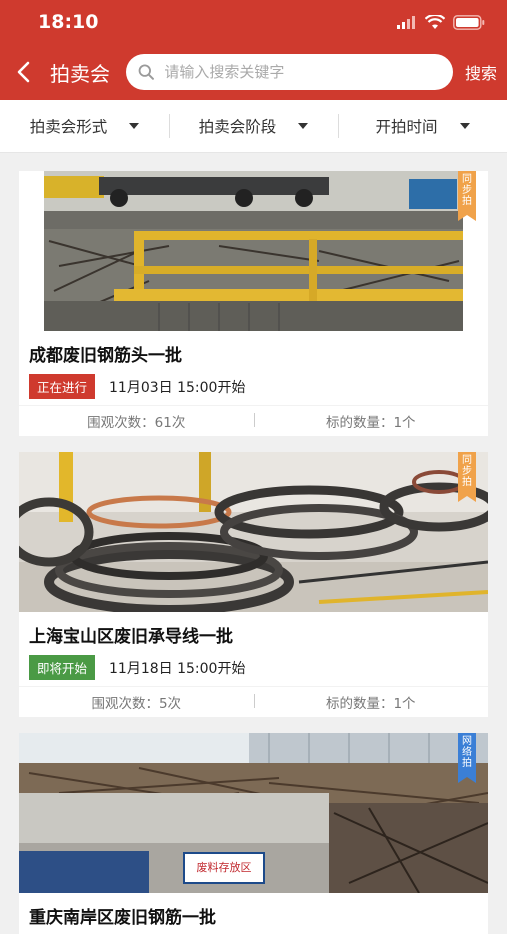 This screenshot has height=934, width=507. Describe the element at coordinates (136, 423) in the screenshot. I see `view-count: 围观次数：61次` at that location.